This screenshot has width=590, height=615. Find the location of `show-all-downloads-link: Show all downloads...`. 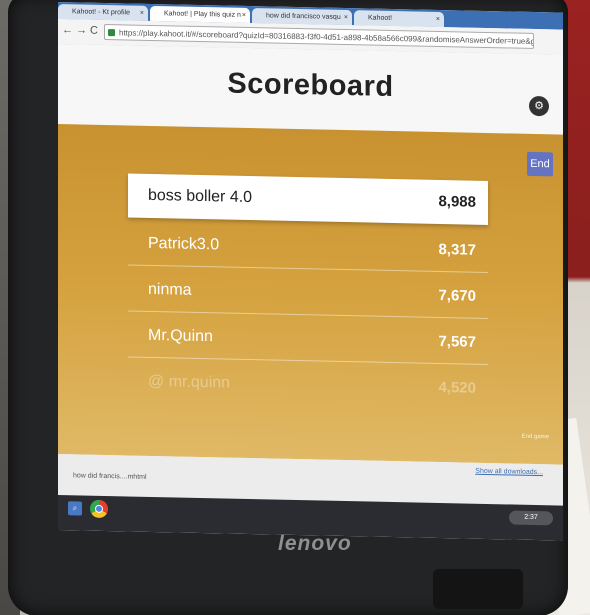

show-all-downloads-link: Show all downloads... is located at coordinates (509, 472).